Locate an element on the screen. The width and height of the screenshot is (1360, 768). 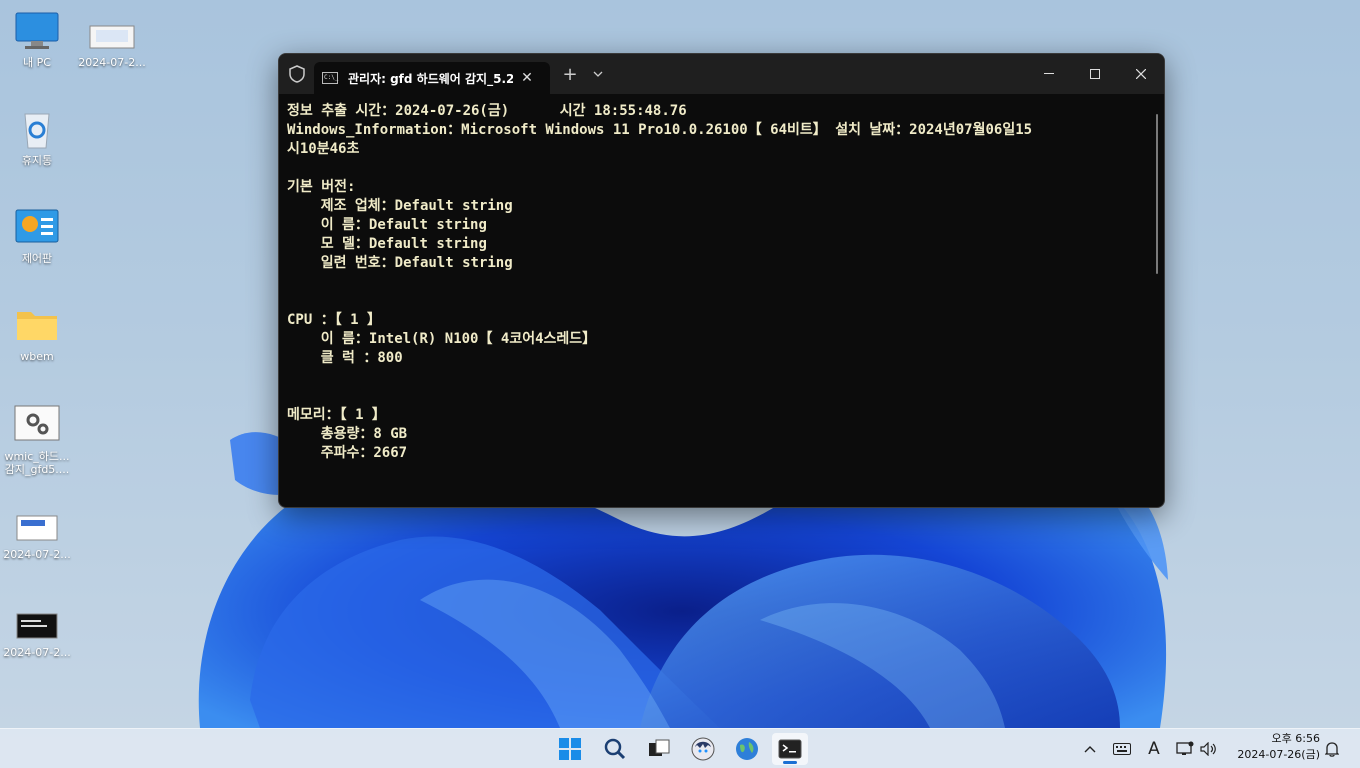
start-button is located at coordinates (570, 749).